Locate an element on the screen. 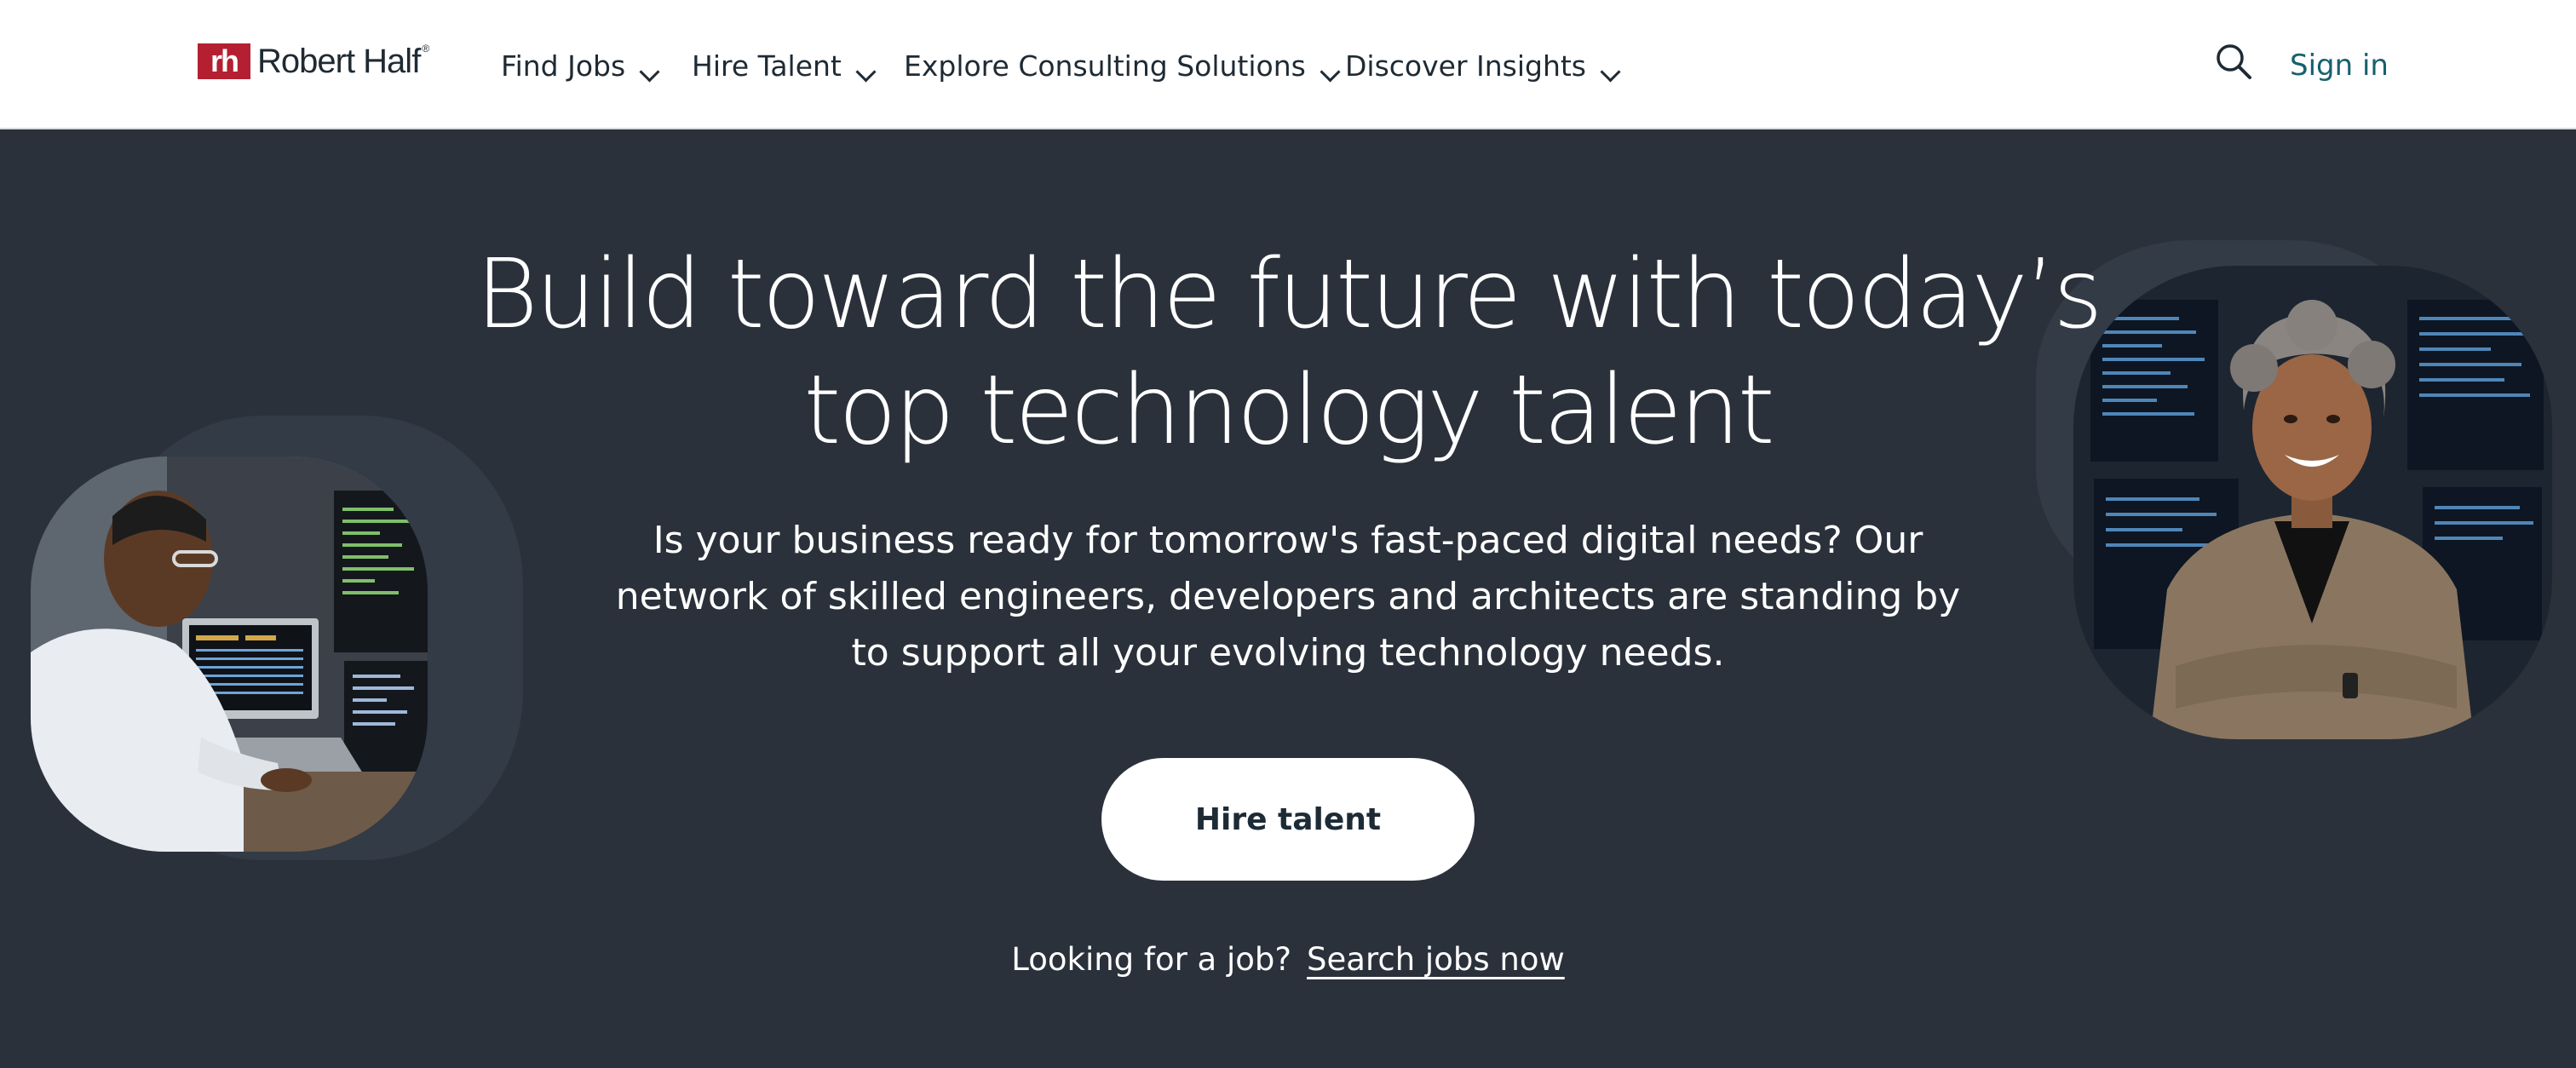 The height and width of the screenshot is (1068, 2576). nav-explore-consulting: Explore Consulting Solutions is located at coordinates (1123, 65).